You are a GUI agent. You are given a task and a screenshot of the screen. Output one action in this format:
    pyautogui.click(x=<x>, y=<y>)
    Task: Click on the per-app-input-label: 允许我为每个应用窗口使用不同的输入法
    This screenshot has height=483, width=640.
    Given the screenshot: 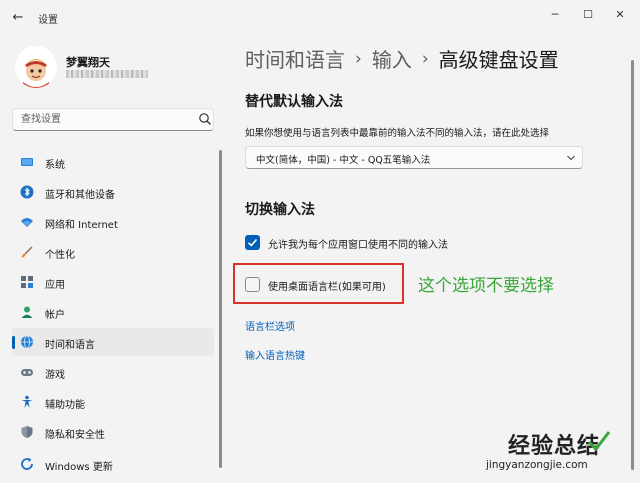 What is the action you would take?
    pyautogui.click(x=358, y=245)
    